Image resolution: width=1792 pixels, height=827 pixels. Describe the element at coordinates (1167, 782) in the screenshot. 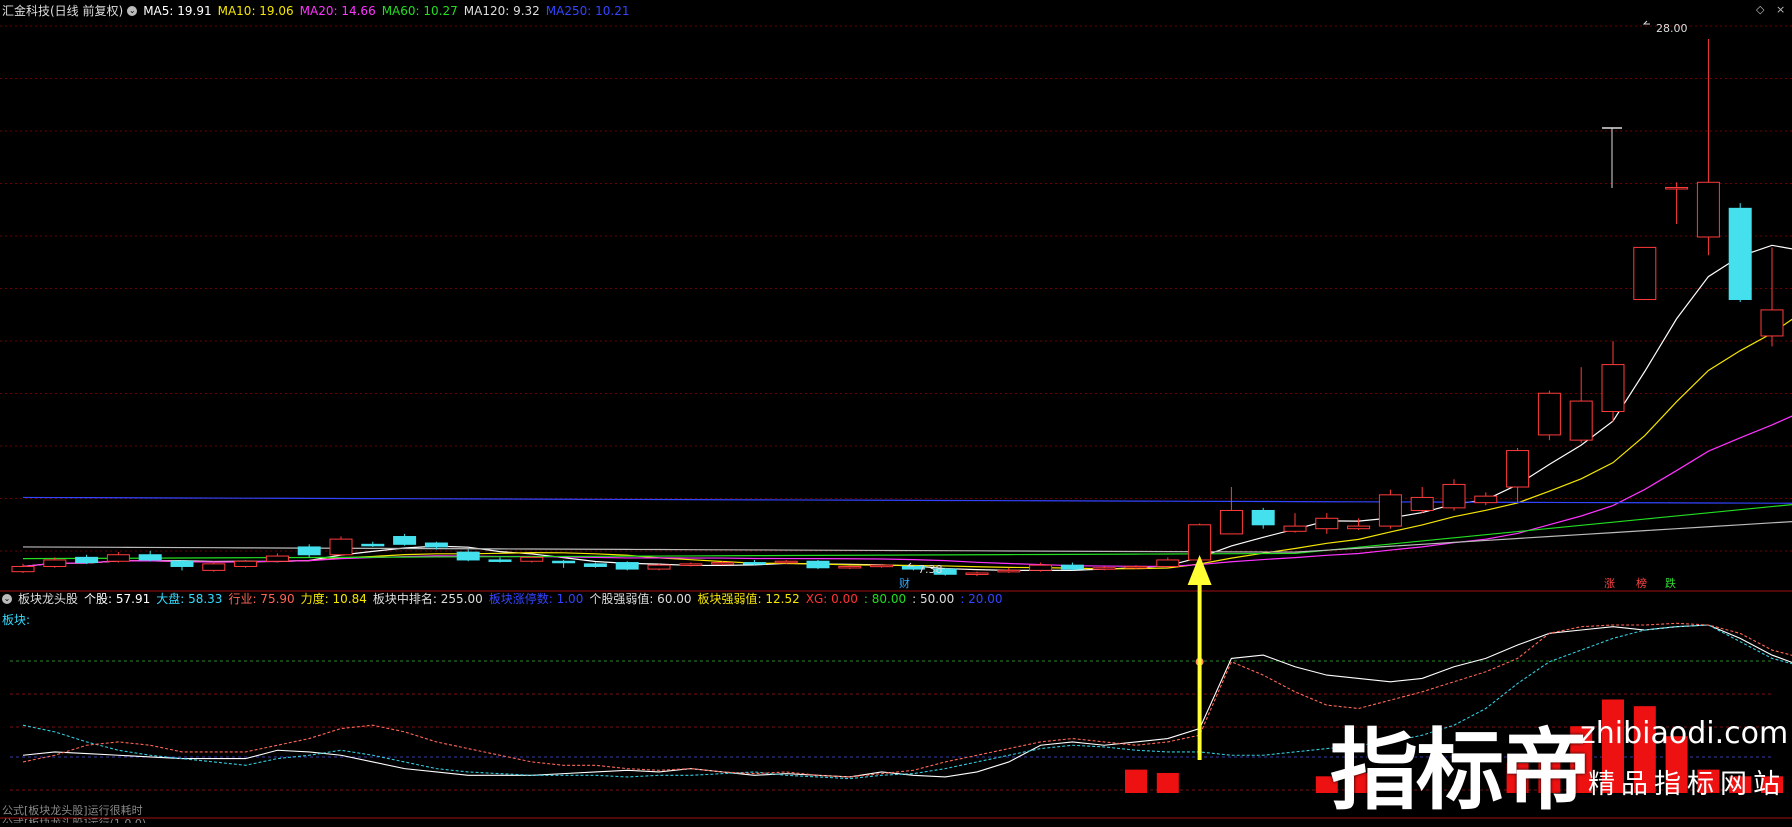

I see `strength-bar` at that location.